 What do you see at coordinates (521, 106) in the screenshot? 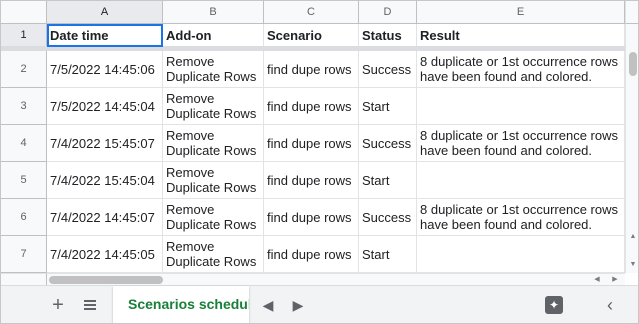
I see `cell-e3` at bounding box center [521, 106].